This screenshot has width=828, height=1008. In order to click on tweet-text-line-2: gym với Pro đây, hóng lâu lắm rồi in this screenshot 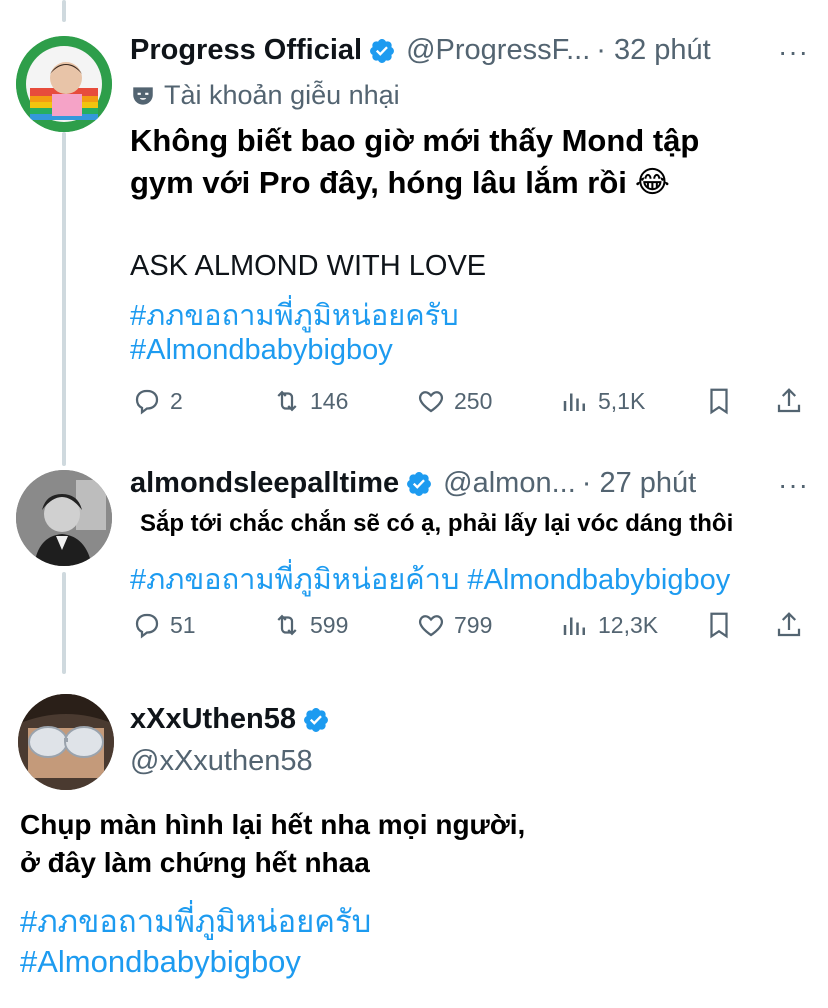, I will do `click(378, 182)`.